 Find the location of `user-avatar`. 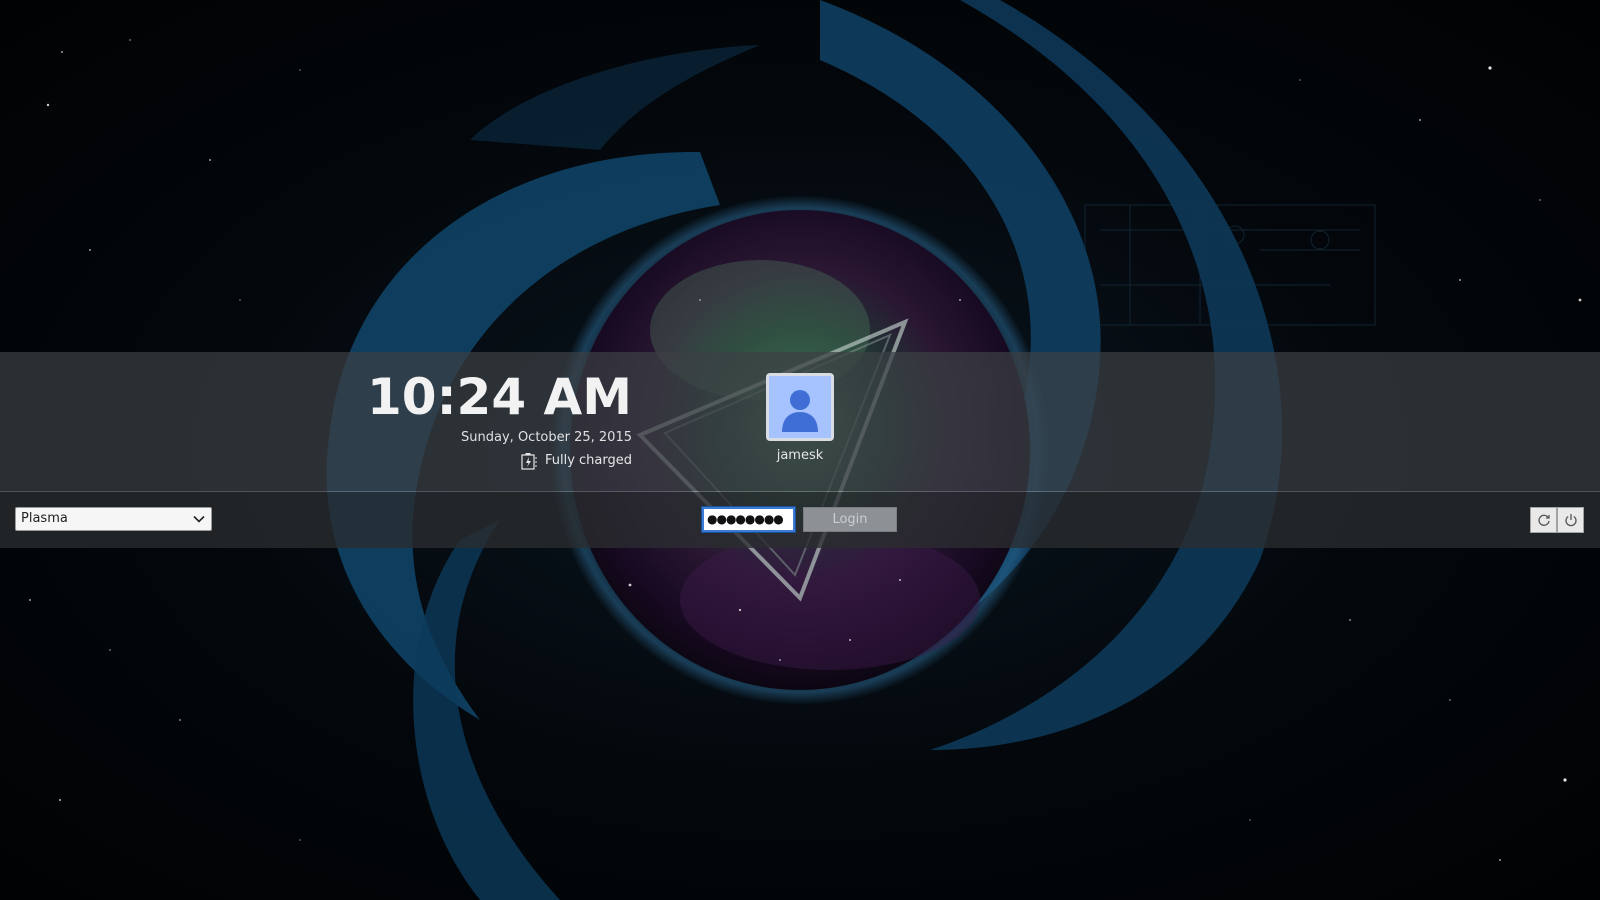

user-avatar is located at coordinates (800, 407).